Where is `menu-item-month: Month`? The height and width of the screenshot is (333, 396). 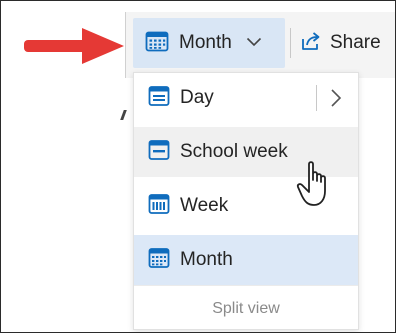 menu-item-month: Month is located at coordinates (246, 260).